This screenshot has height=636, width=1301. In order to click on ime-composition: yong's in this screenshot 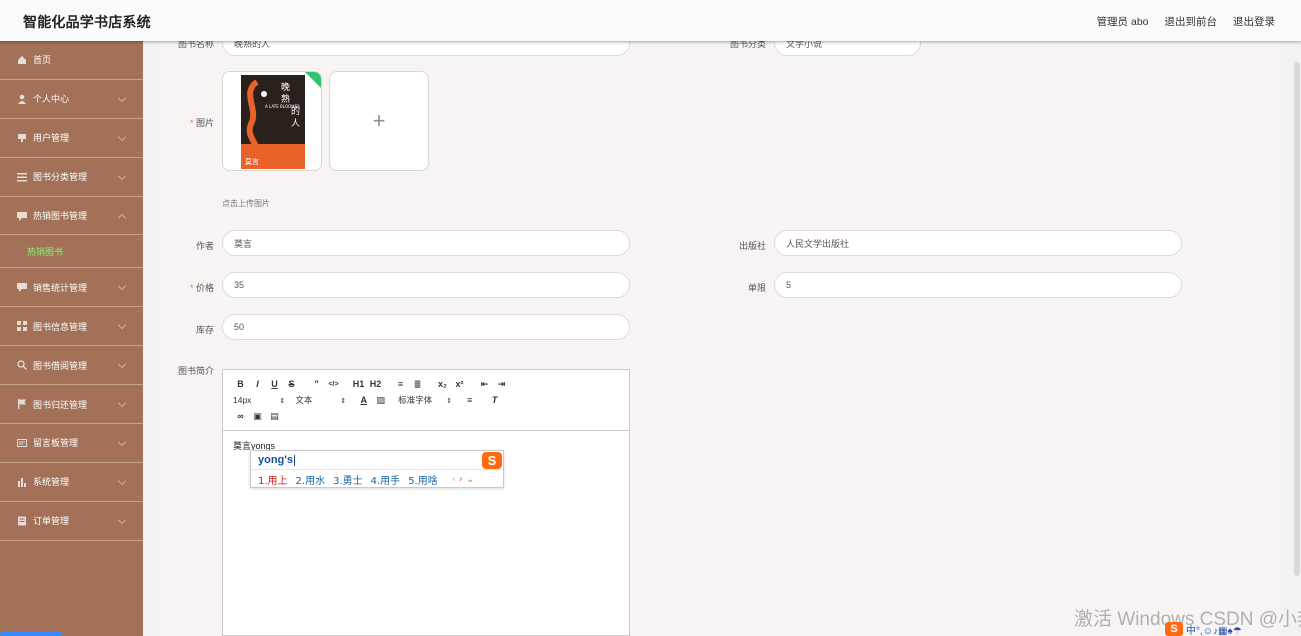, I will do `click(377, 460)`.